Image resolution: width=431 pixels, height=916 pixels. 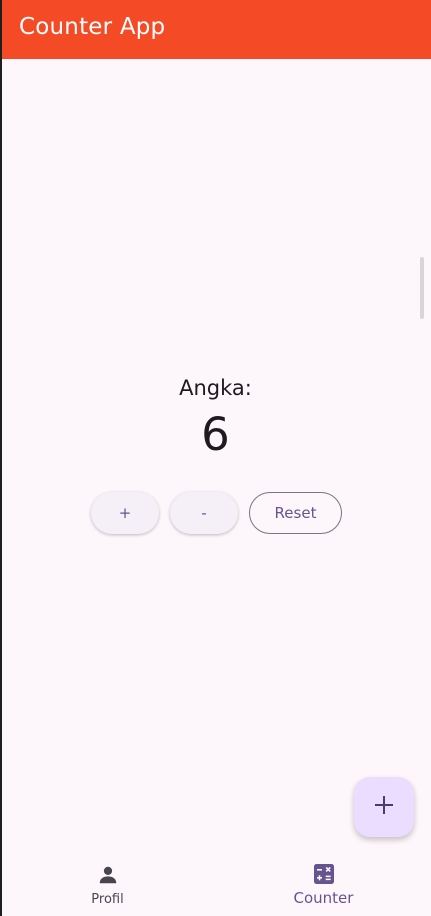 I want to click on app-bar: Counter App, so click(x=215, y=29).